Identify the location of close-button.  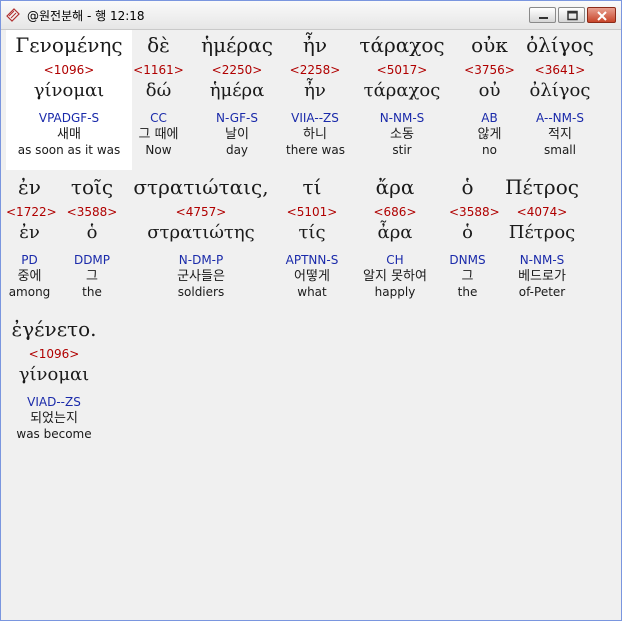
(601, 15).